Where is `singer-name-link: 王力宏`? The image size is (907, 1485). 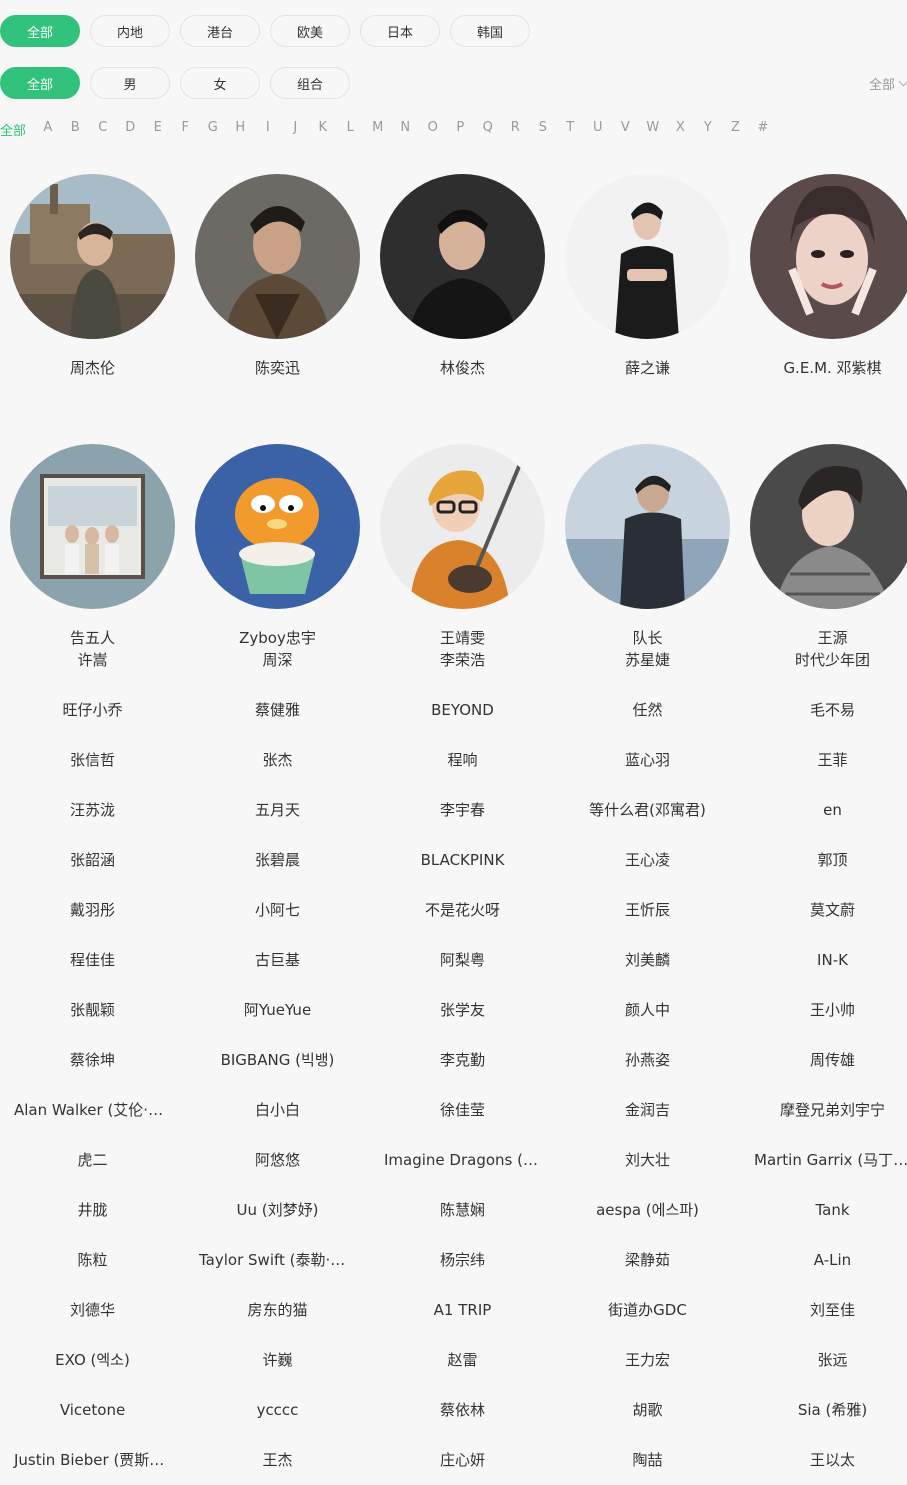
singer-name-link: 王力宏 is located at coordinates (647, 1360).